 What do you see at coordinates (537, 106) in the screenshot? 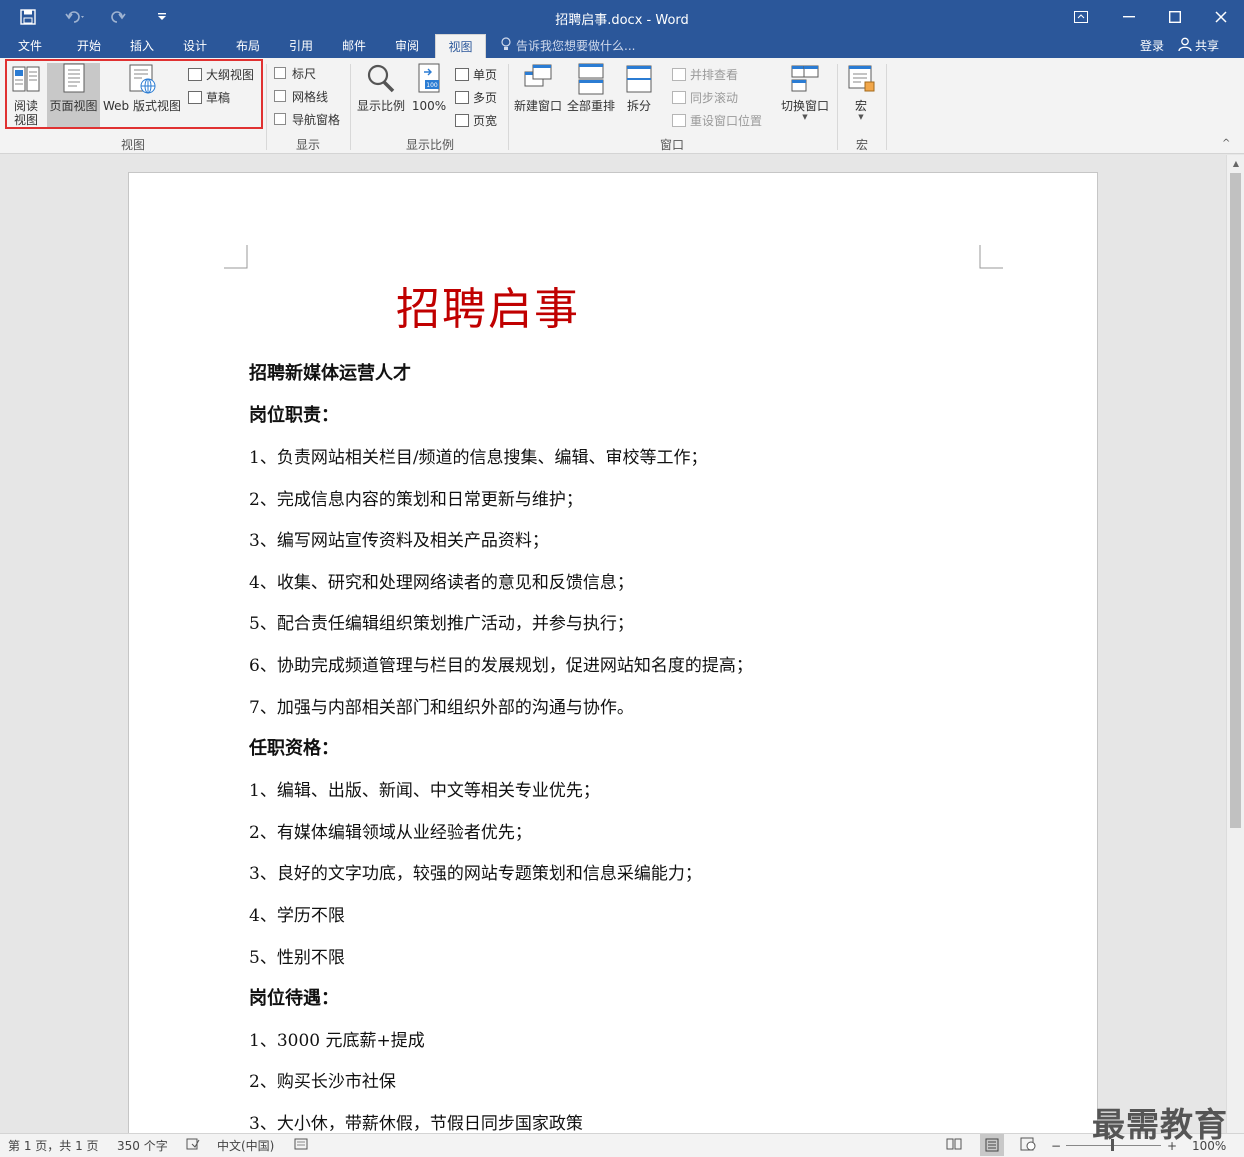
I see `new-window-label: 新建窗口` at bounding box center [537, 106].